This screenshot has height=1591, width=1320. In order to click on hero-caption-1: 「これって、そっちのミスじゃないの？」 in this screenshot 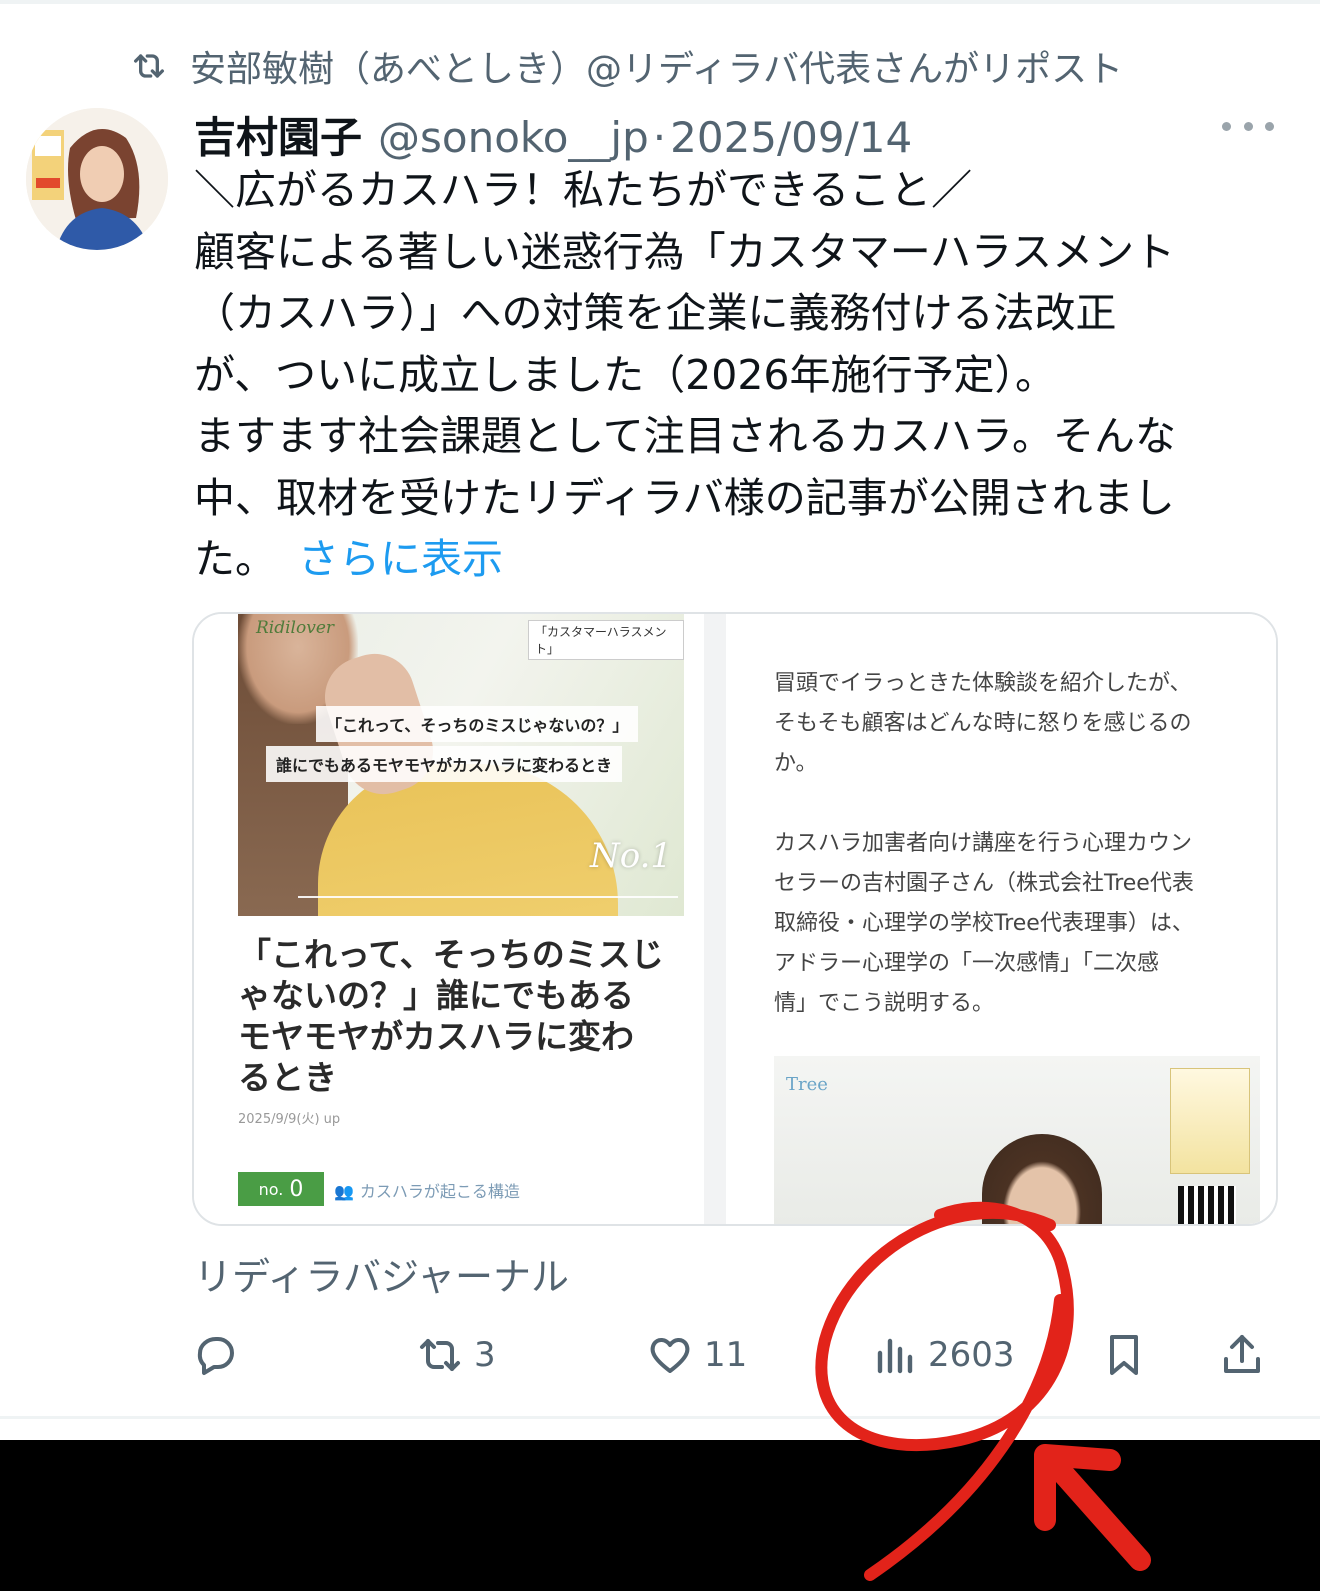, I will do `click(477, 724)`.